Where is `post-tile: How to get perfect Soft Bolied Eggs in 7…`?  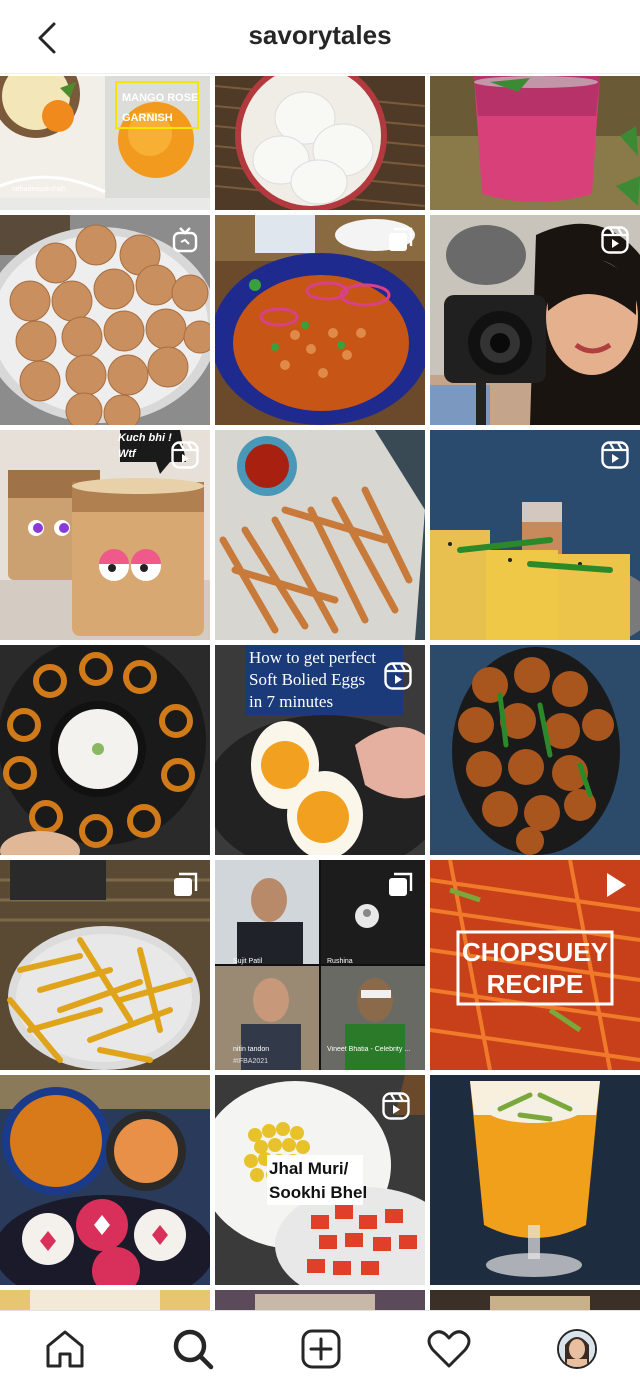 post-tile: How to get perfect Soft Bolied Eggs in 7… is located at coordinates (320, 750).